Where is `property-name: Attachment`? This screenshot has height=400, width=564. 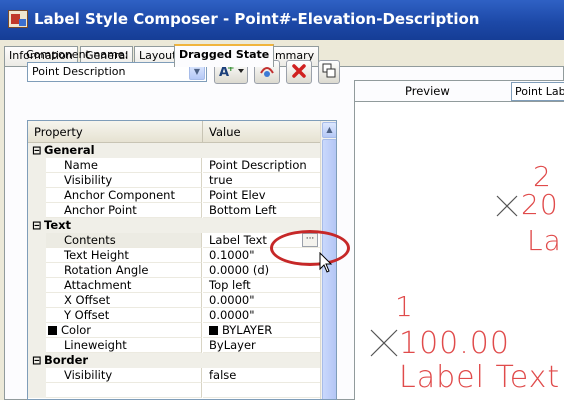 property-name: Attachment is located at coordinates (124, 285).